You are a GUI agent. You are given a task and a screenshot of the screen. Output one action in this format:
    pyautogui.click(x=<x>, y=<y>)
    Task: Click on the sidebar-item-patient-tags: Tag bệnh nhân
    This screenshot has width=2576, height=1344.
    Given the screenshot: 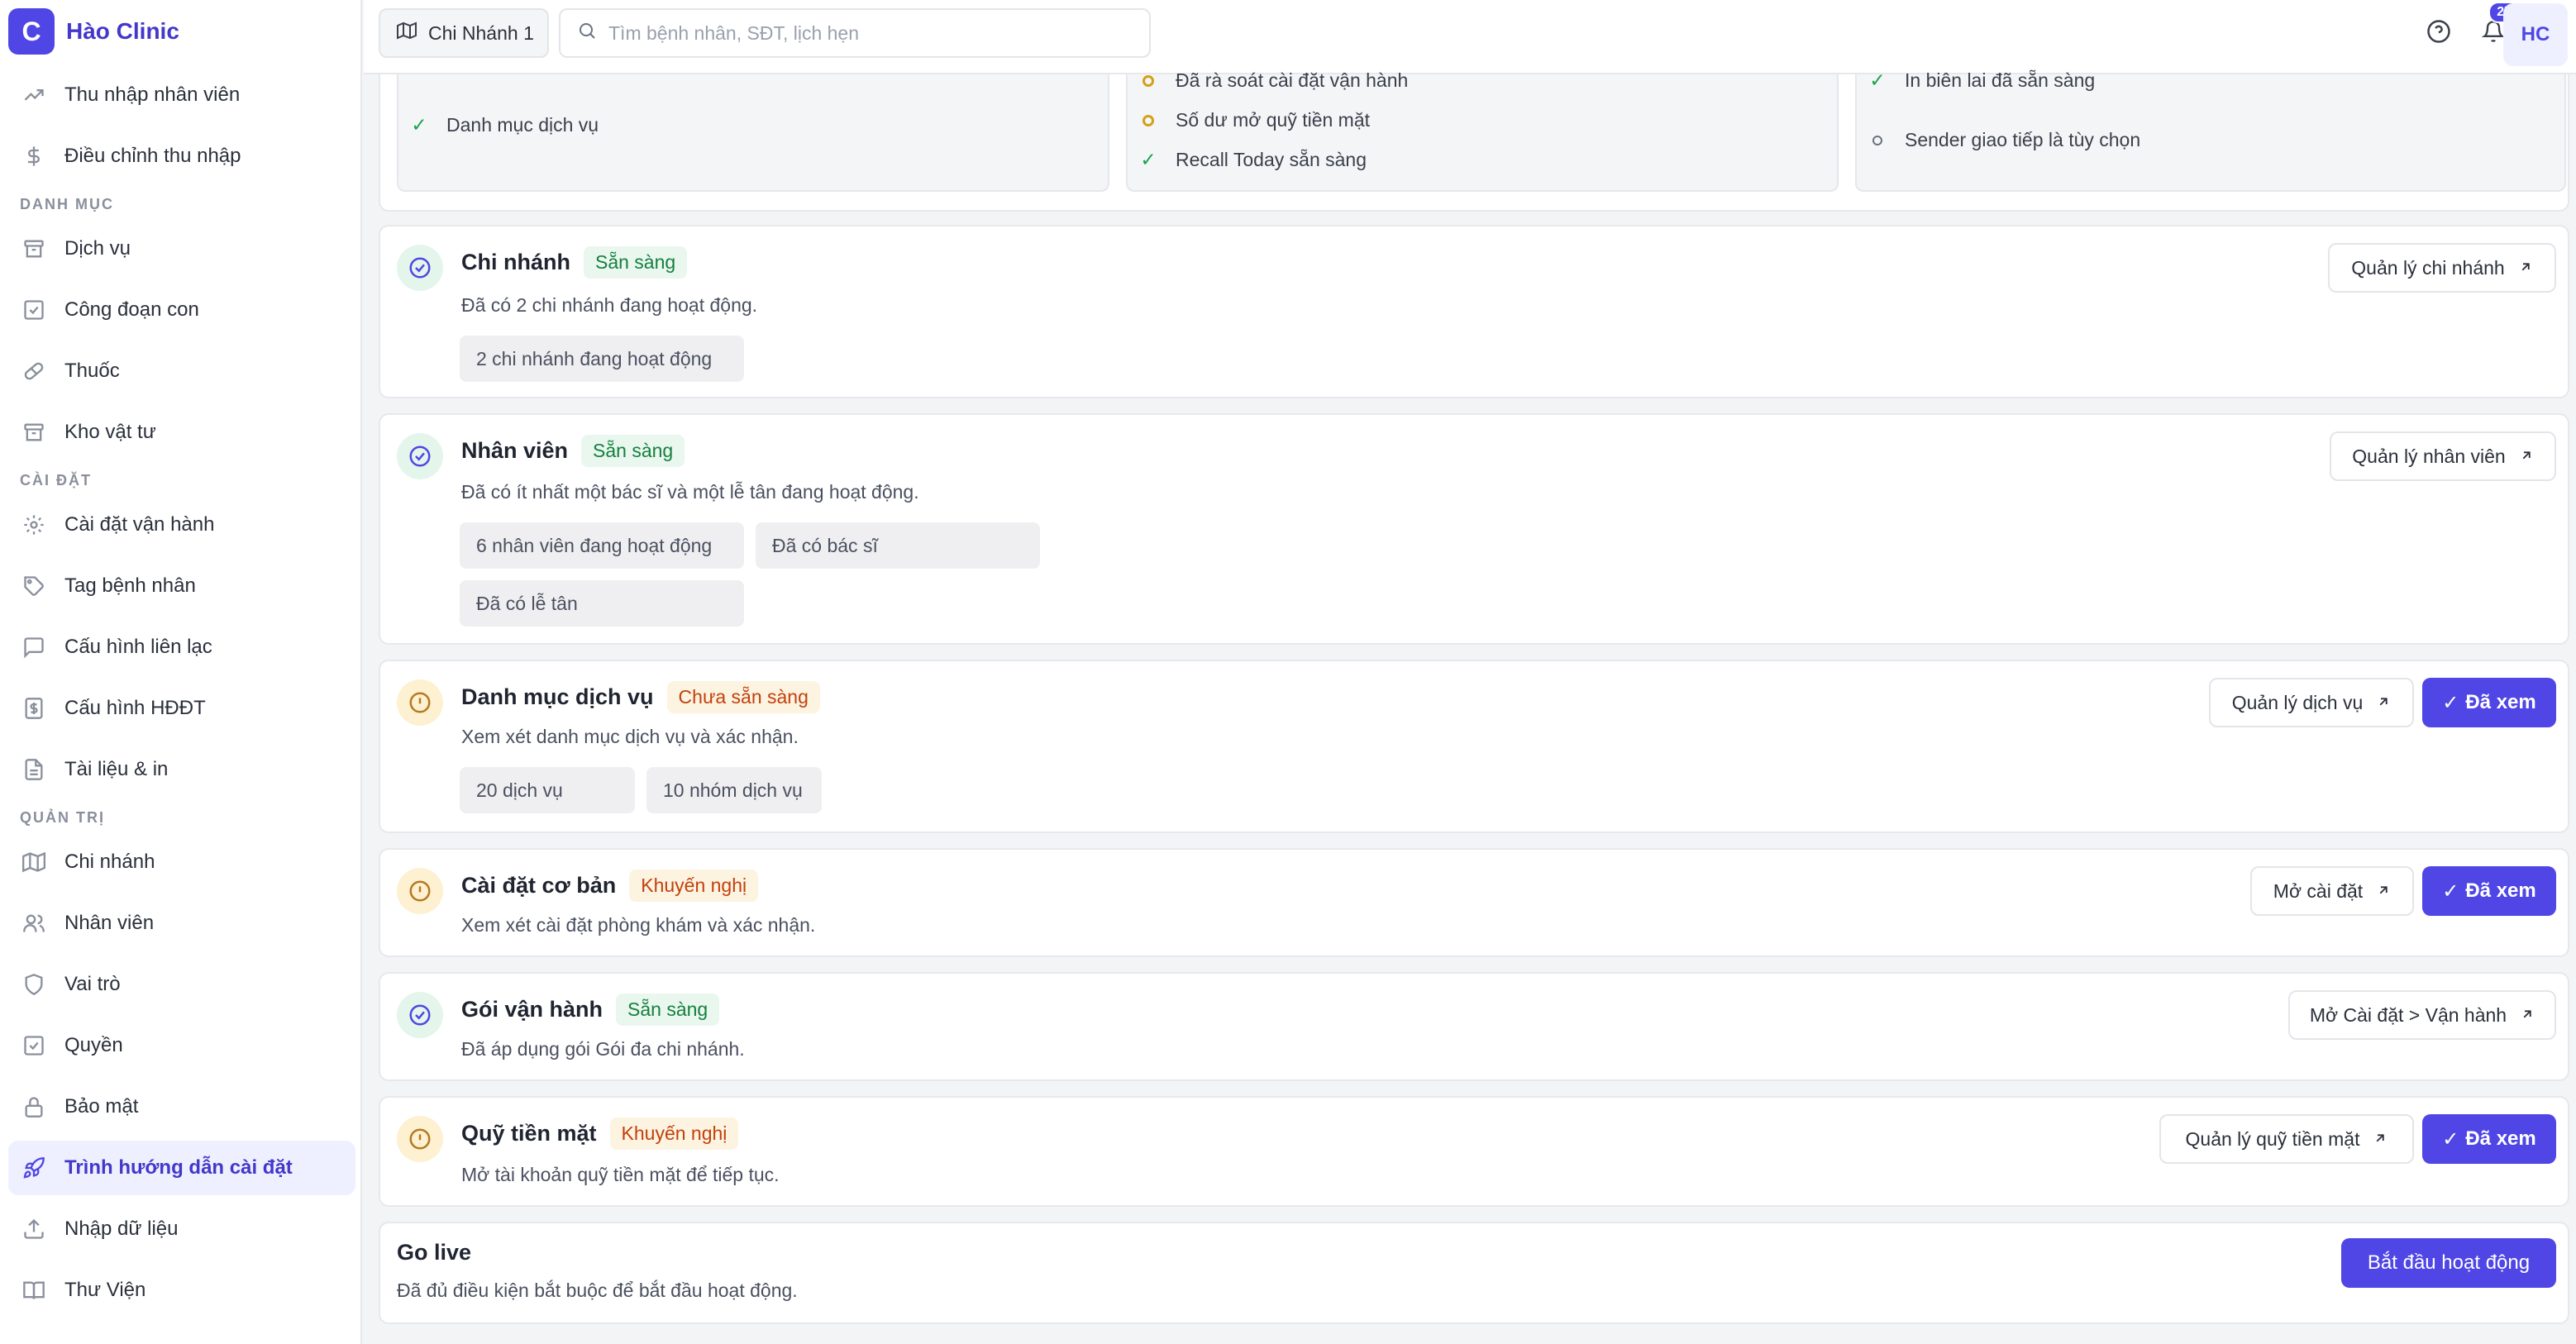 What is the action you would take?
    pyautogui.click(x=181, y=586)
    